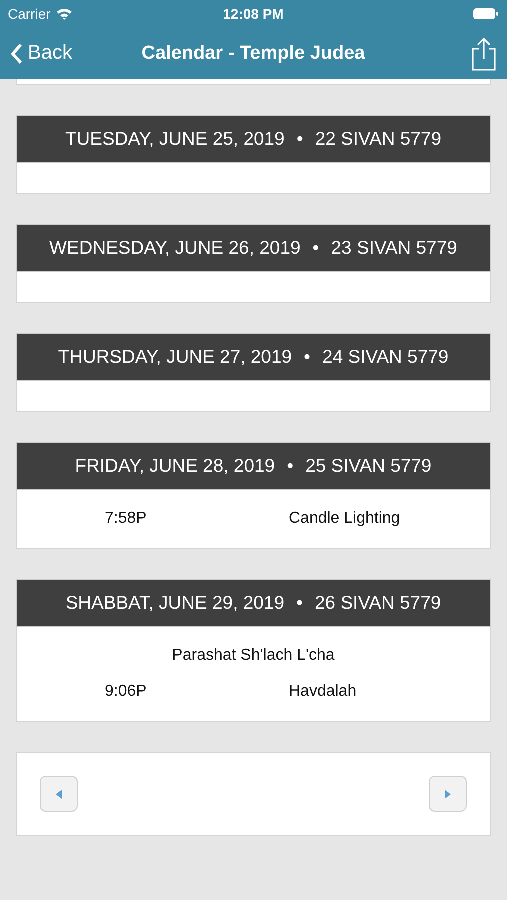 This screenshot has width=507, height=900. I want to click on left-triangle-icon, so click(59, 794).